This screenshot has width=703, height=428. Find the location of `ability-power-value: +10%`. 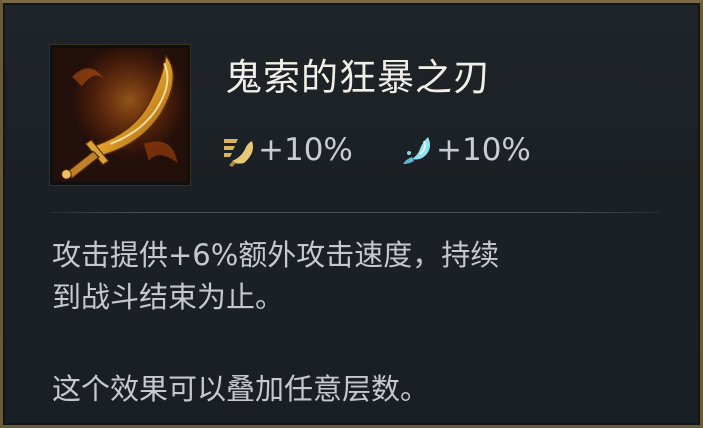

ability-power-value: +10% is located at coordinates (483, 150).